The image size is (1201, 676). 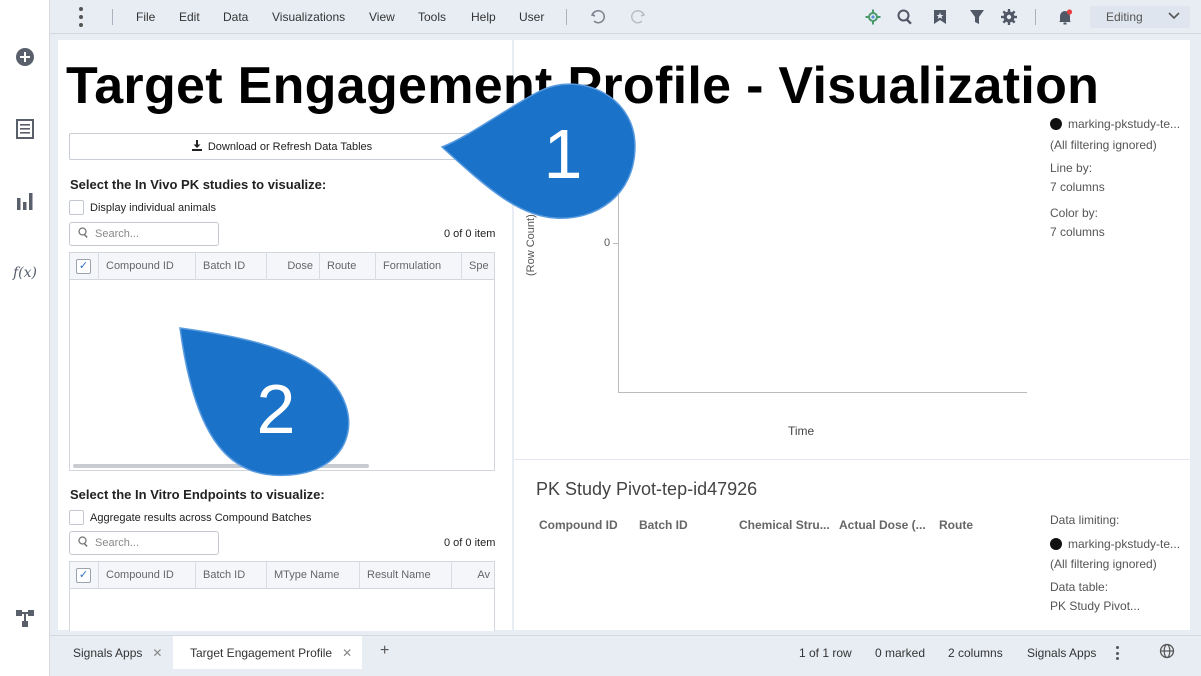 I want to click on col-result-name: Result Name, so click(x=406, y=575).